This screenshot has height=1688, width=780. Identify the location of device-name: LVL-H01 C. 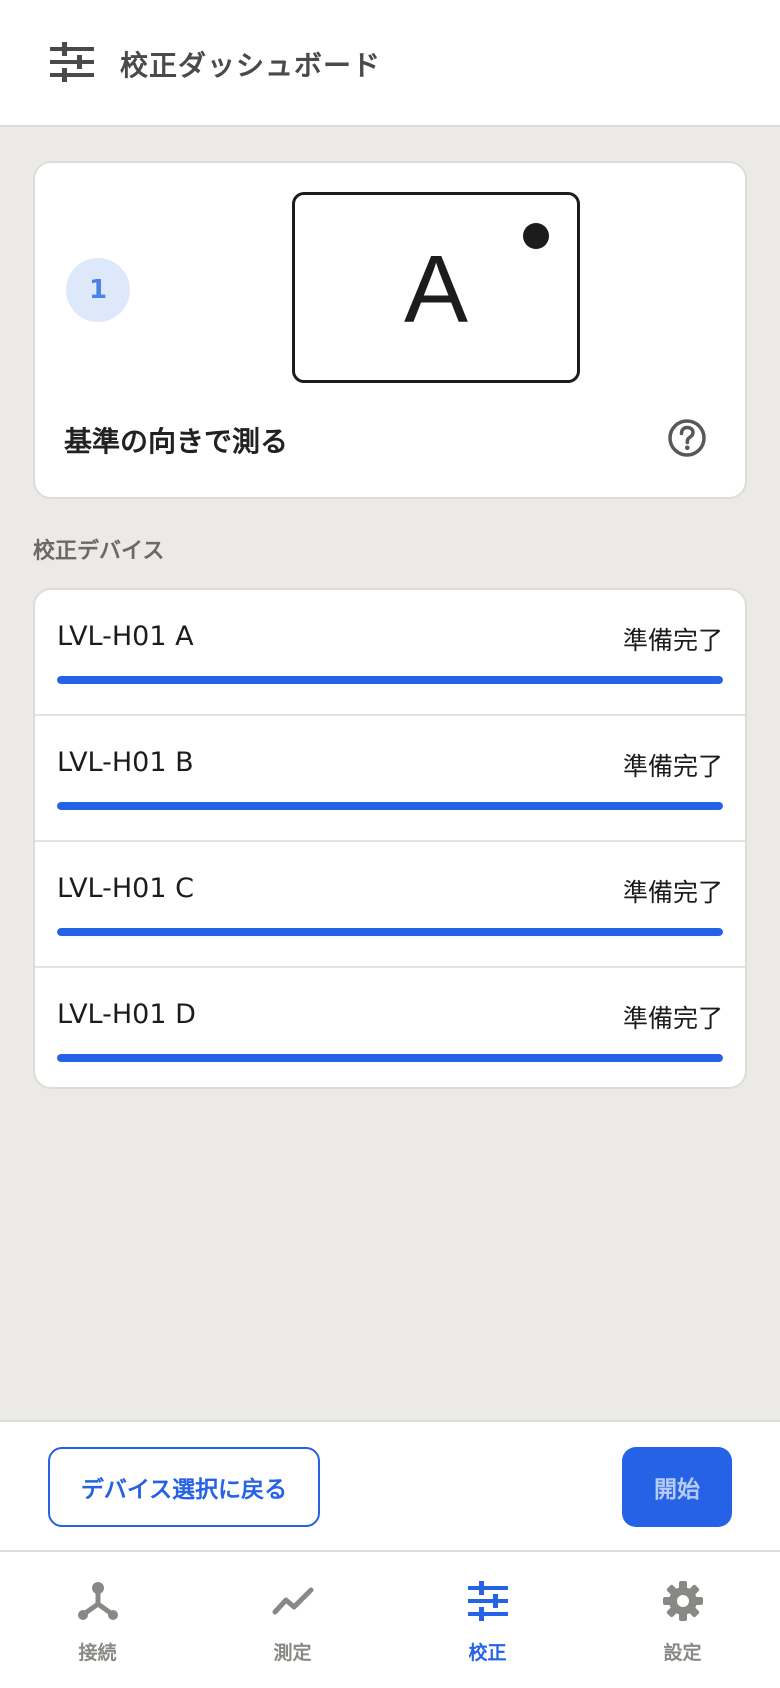
(125, 888).